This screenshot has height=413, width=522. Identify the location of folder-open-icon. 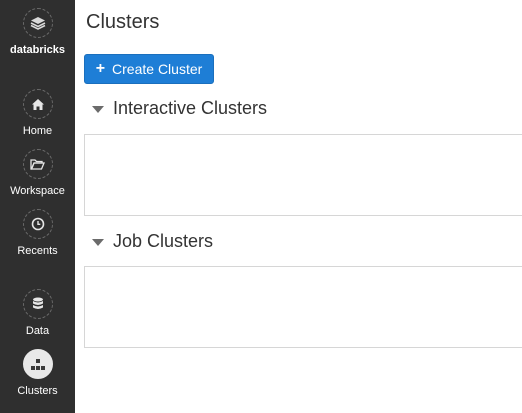
(37, 164).